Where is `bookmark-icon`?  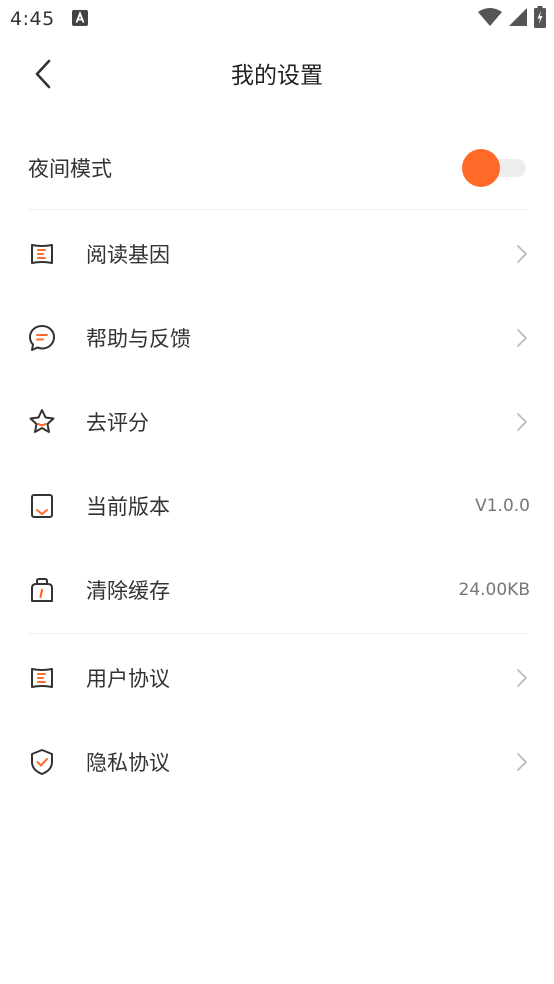 bookmark-icon is located at coordinates (42, 506).